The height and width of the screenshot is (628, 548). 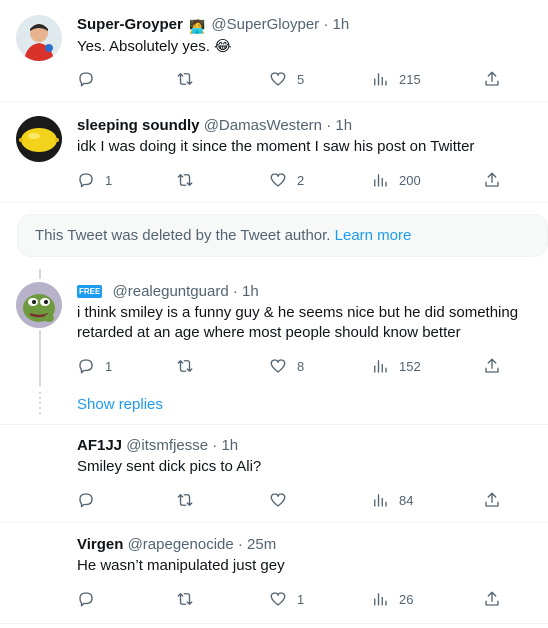 What do you see at coordinates (99, 445) in the screenshot?
I see `author-name: AF1JJ` at bounding box center [99, 445].